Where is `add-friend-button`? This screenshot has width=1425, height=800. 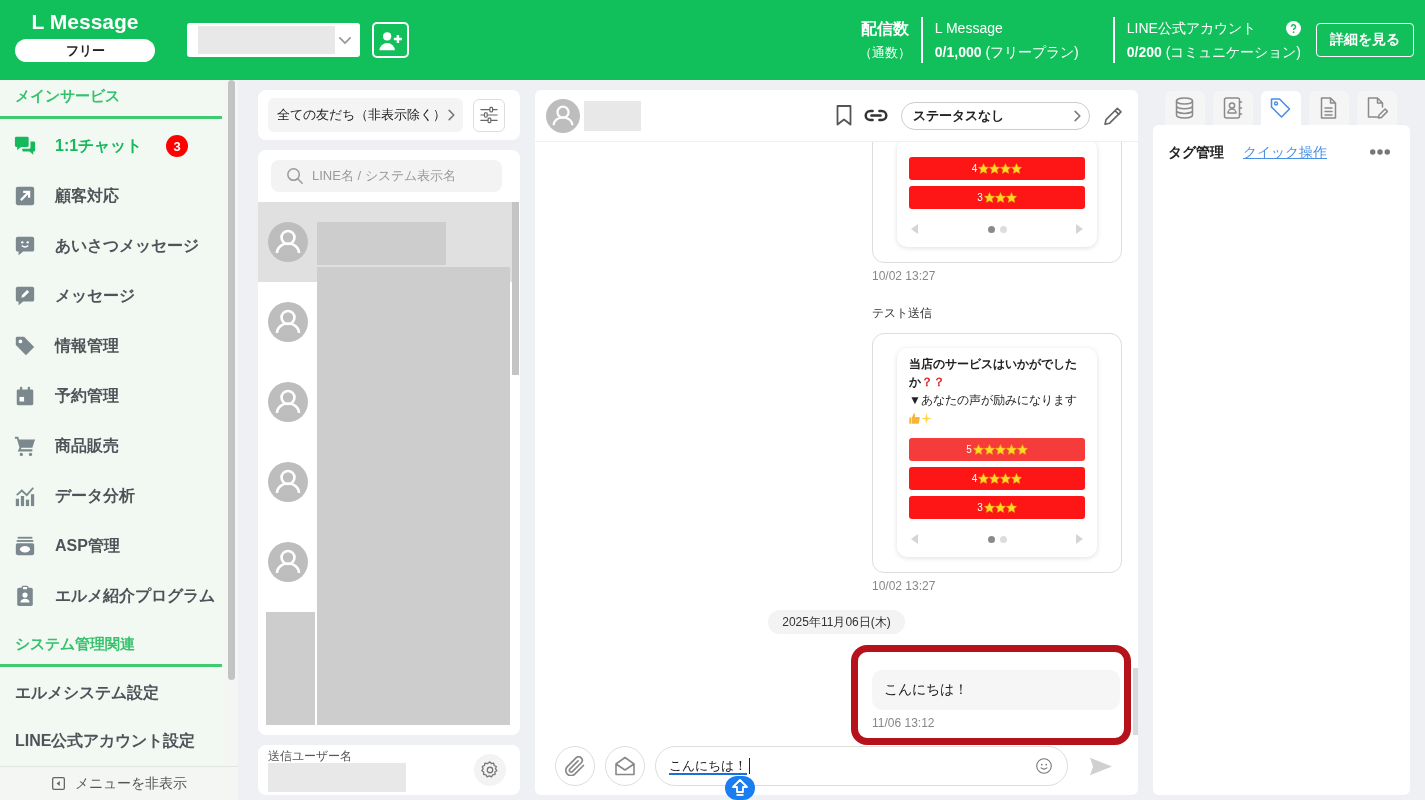 add-friend-button is located at coordinates (390, 40).